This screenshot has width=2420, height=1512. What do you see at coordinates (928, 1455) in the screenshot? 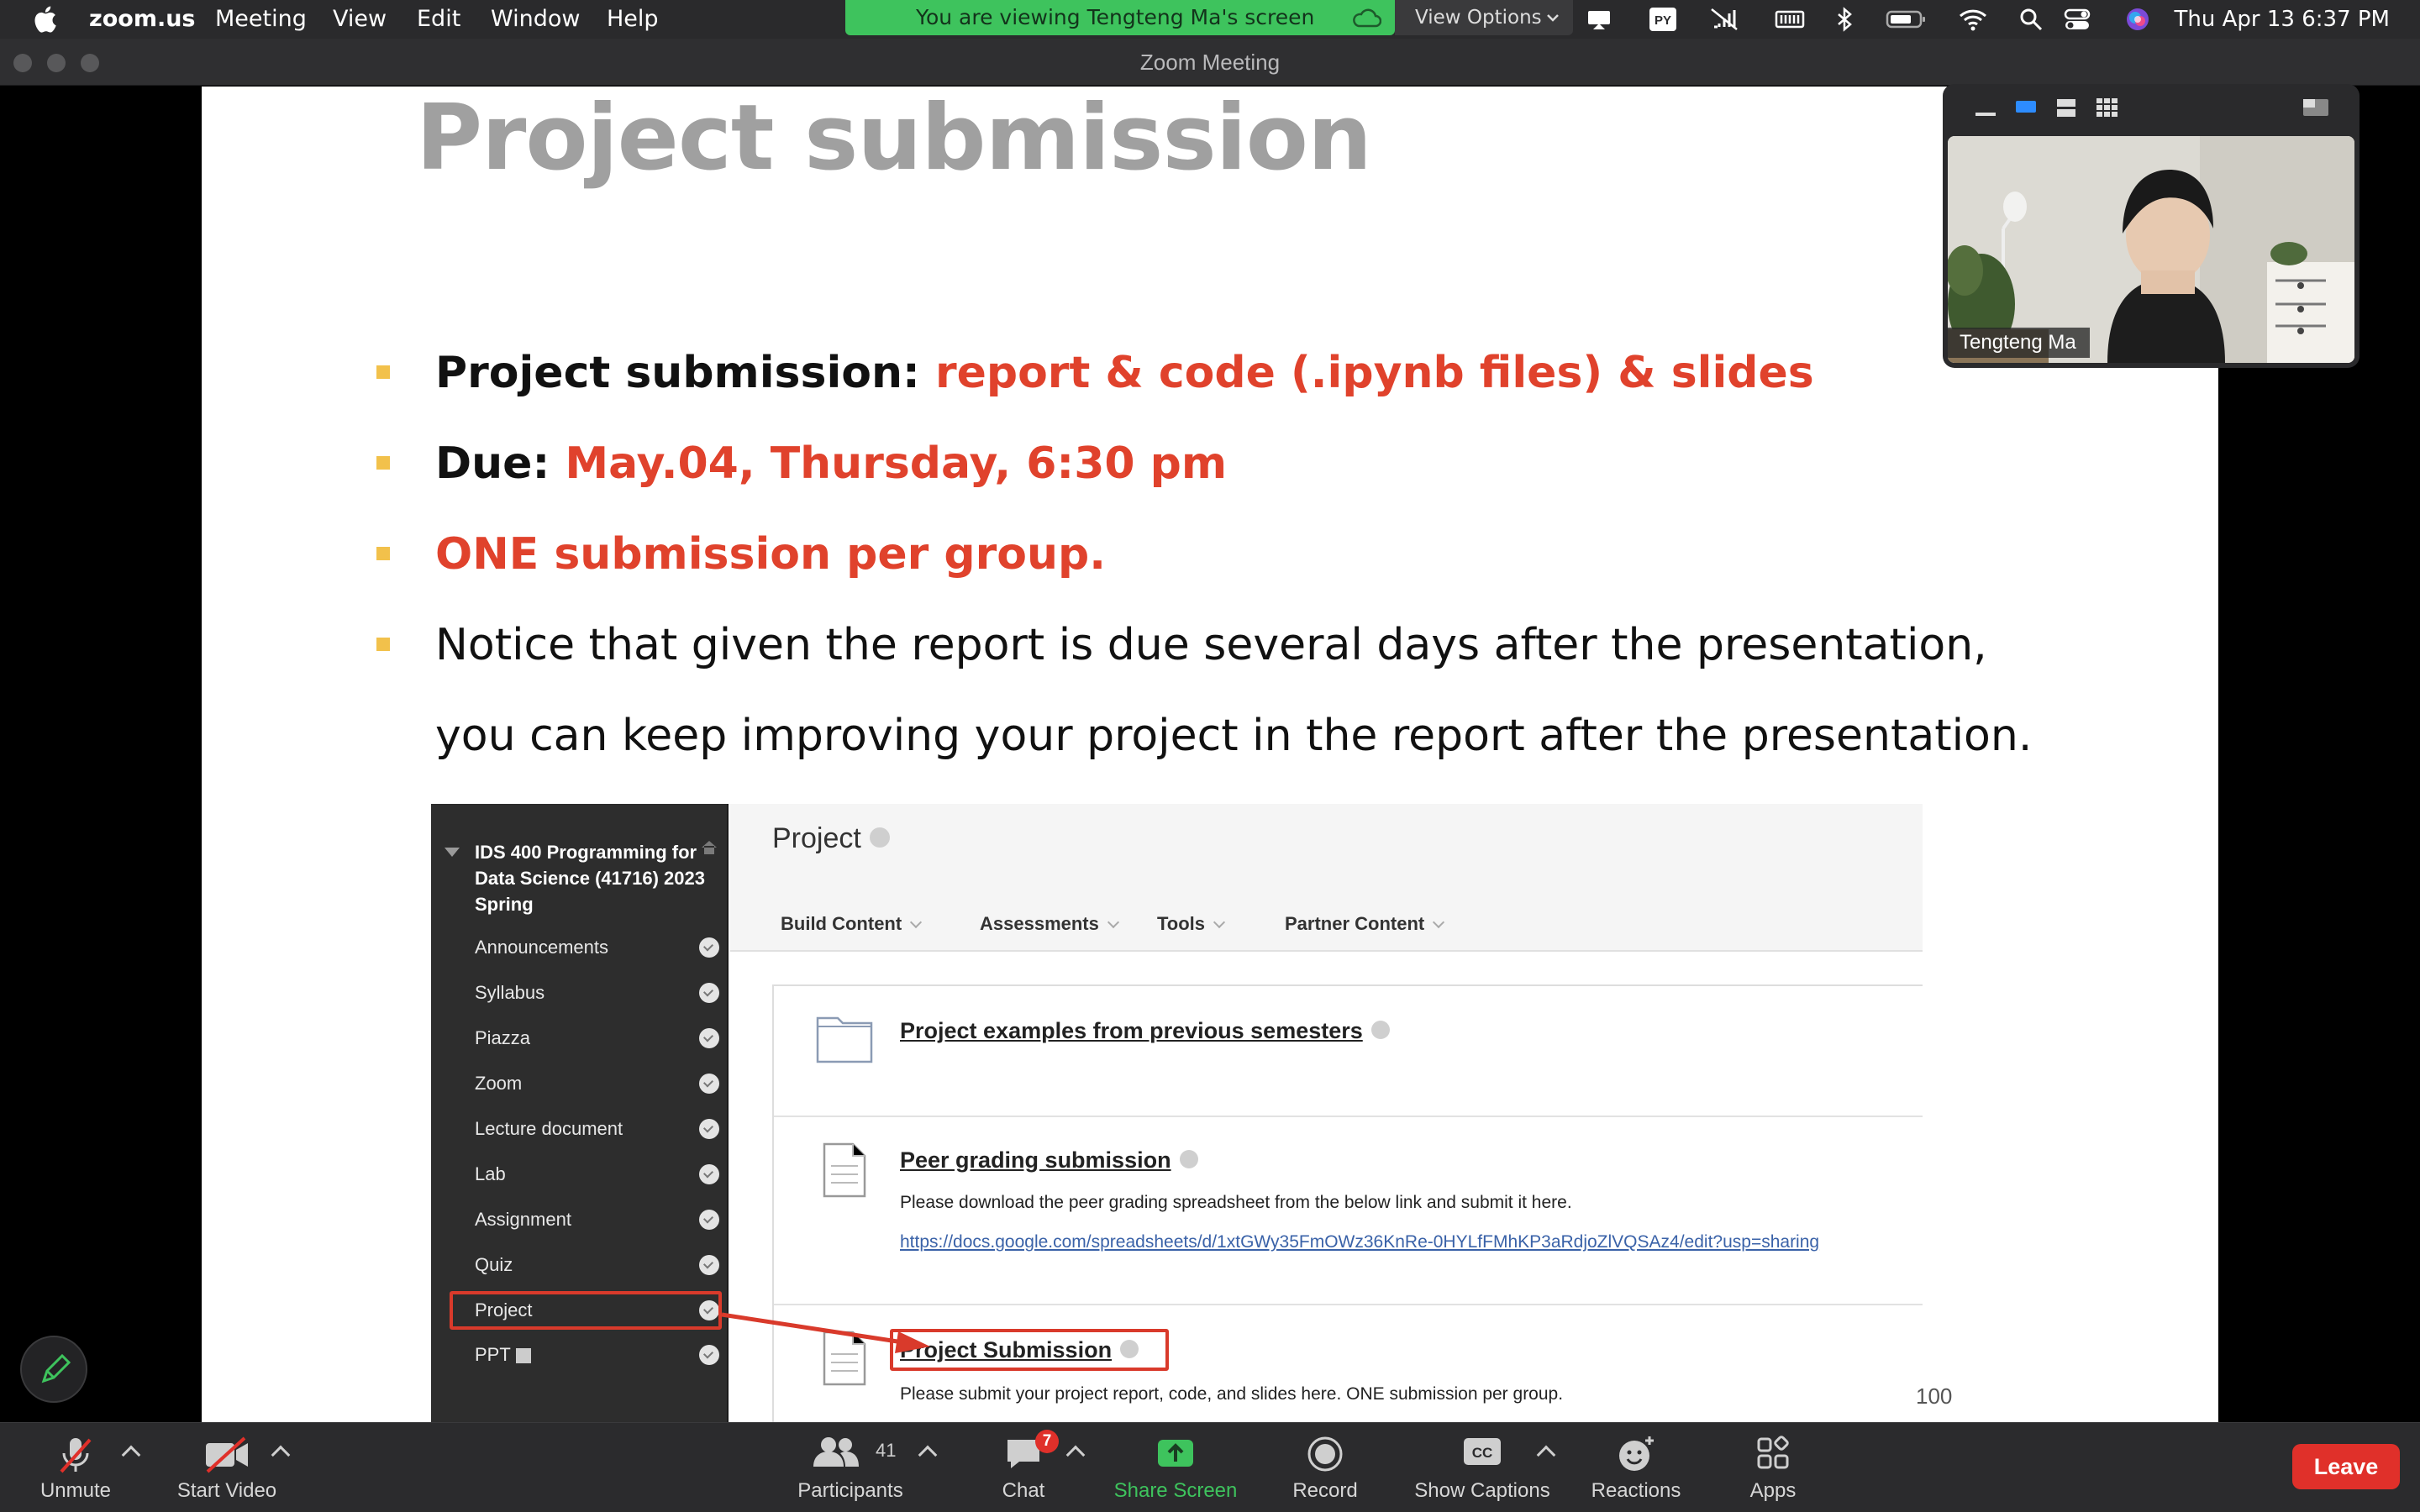
I see `participants-options-caret-icon` at bounding box center [928, 1455].